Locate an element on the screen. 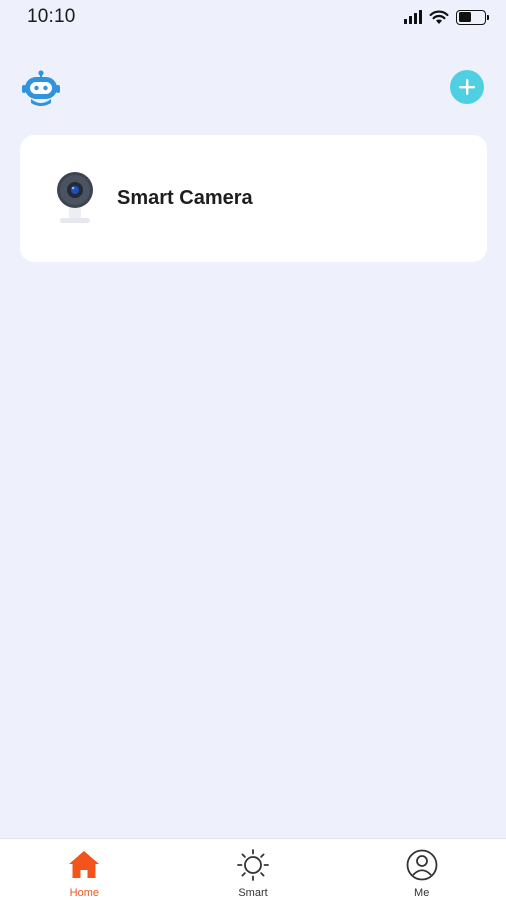  device-name: Smart Camera is located at coordinates (185, 198).